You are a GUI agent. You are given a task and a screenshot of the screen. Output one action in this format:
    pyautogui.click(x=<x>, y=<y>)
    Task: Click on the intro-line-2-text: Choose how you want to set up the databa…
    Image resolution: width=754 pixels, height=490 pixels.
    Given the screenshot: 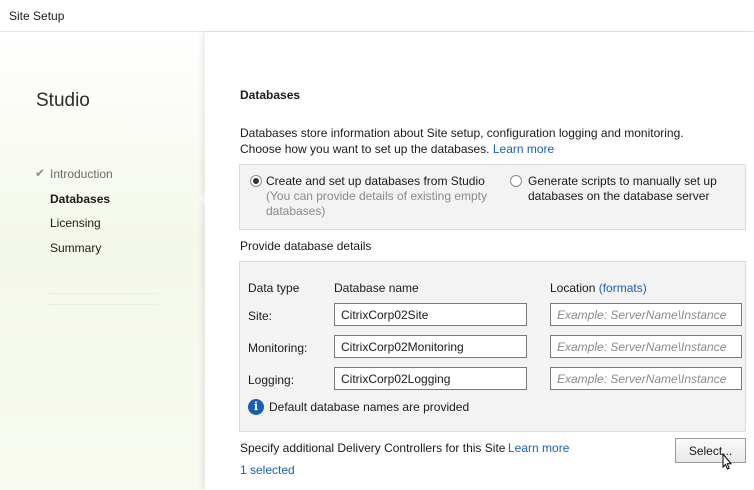 What is the action you would take?
    pyautogui.click(x=365, y=149)
    